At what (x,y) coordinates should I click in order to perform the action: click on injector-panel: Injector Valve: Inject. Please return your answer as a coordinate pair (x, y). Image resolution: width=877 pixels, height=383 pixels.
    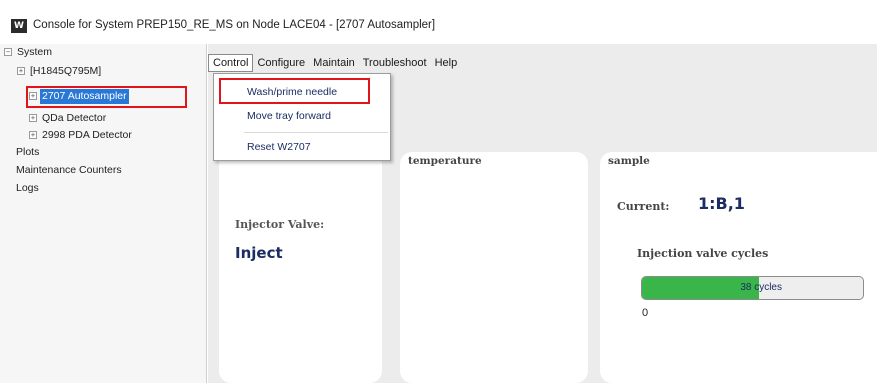
    Looking at the image, I should click on (300, 267).